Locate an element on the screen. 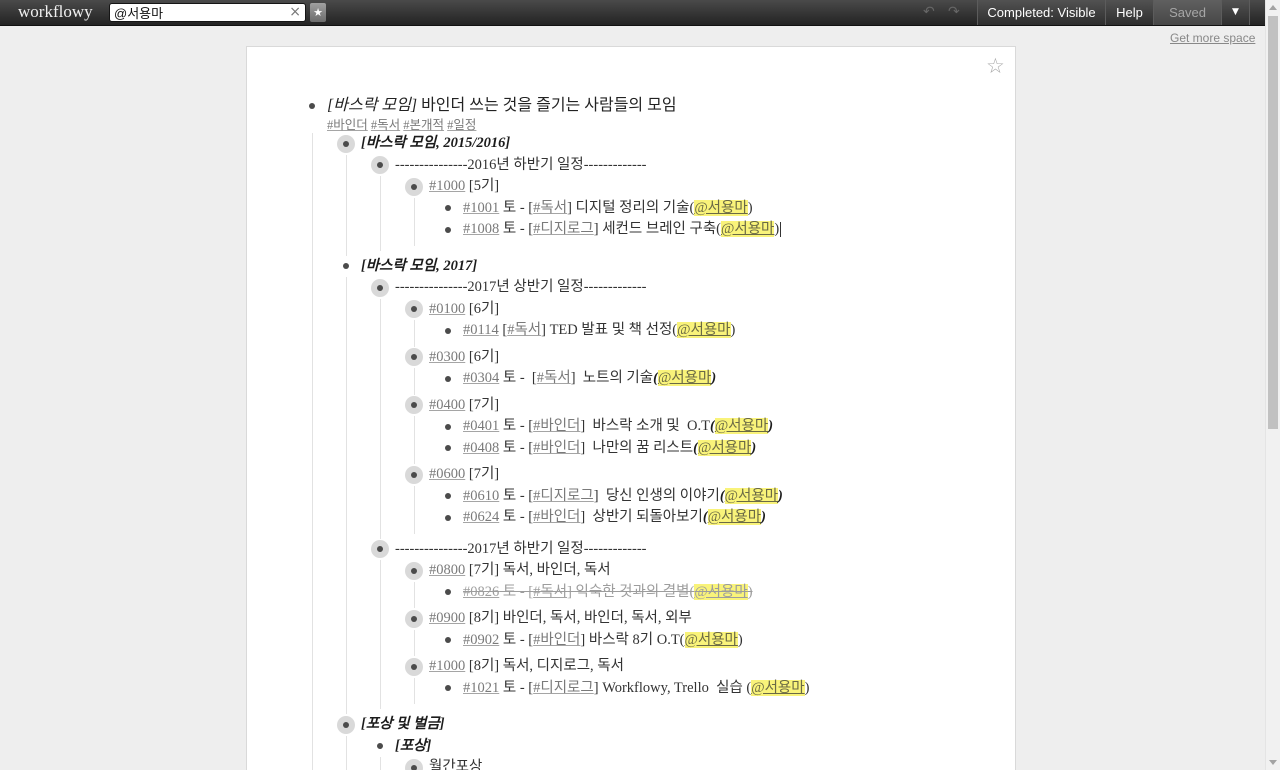  item-content: #0304 토 - [#독서] 노트의 기술(@서용마) is located at coordinates (589, 378).